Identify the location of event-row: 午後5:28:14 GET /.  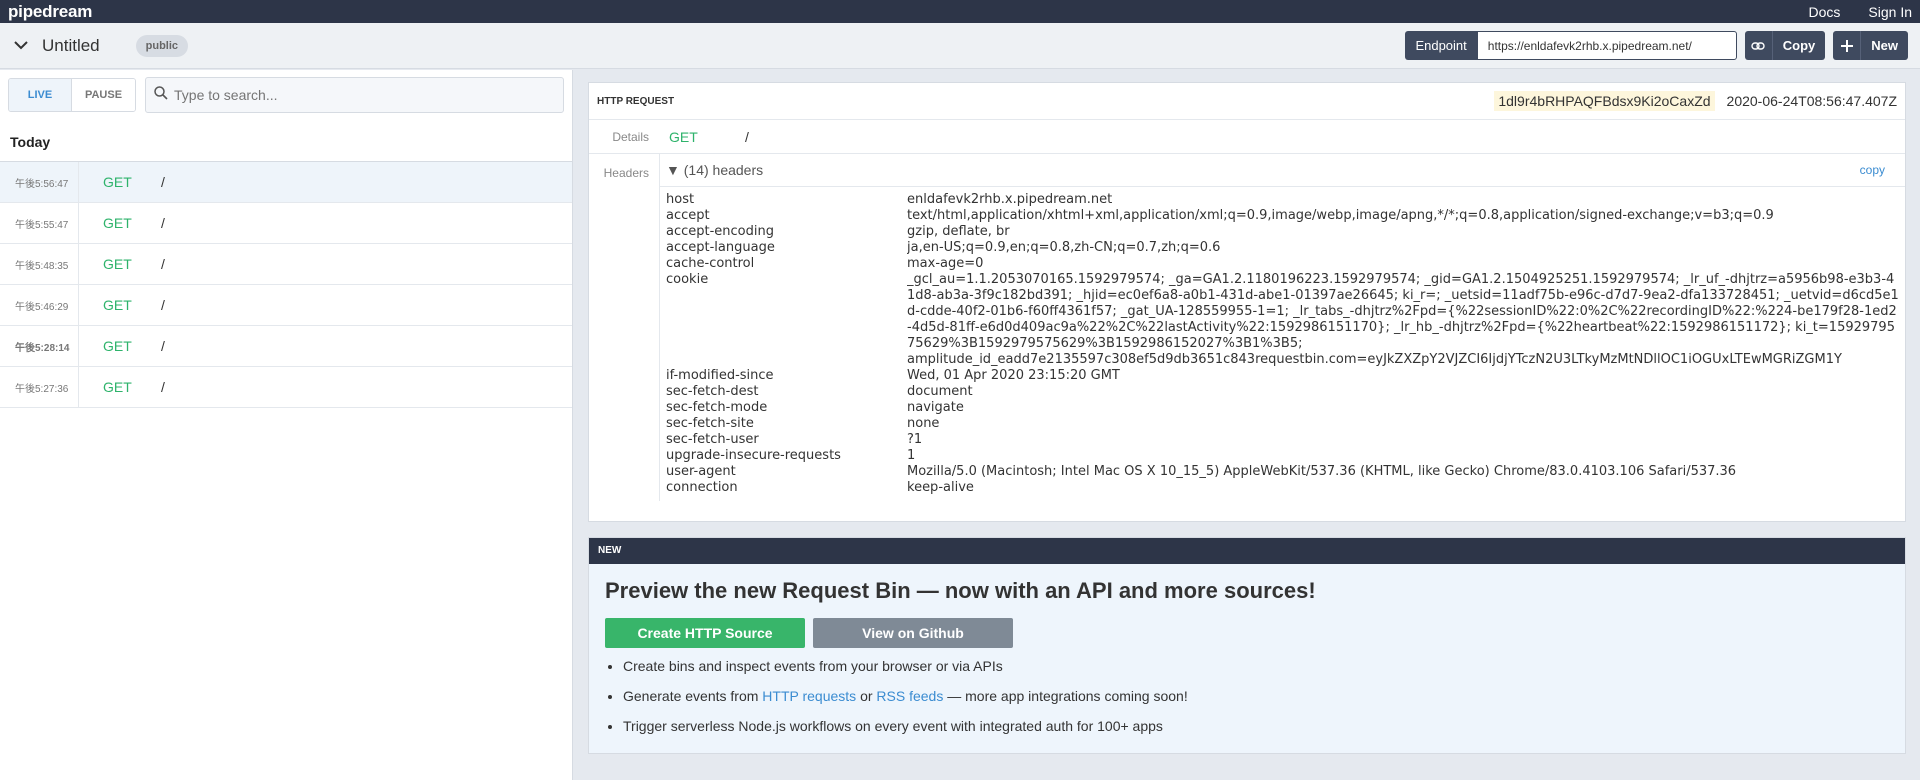
(286, 346).